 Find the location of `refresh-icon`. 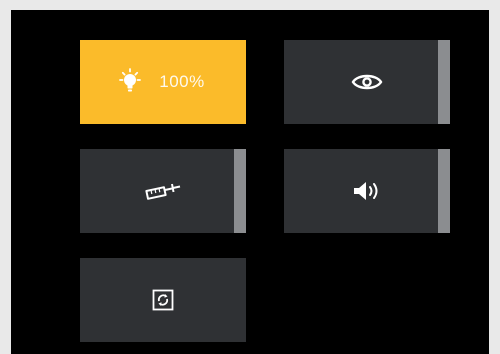

refresh-icon is located at coordinates (163, 300).